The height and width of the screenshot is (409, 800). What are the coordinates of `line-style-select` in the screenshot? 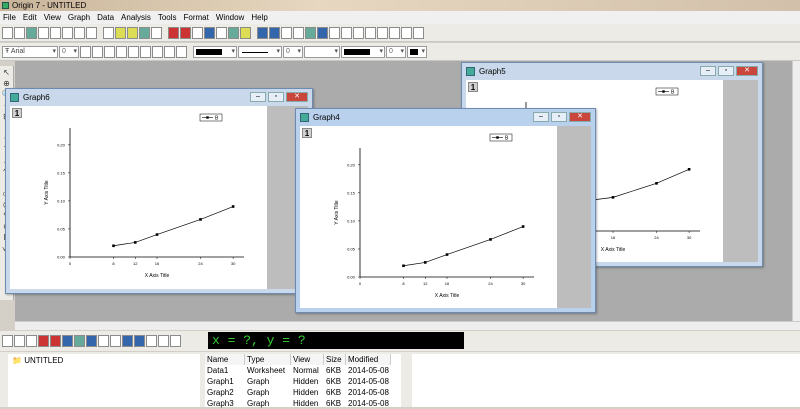 It's located at (260, 51).